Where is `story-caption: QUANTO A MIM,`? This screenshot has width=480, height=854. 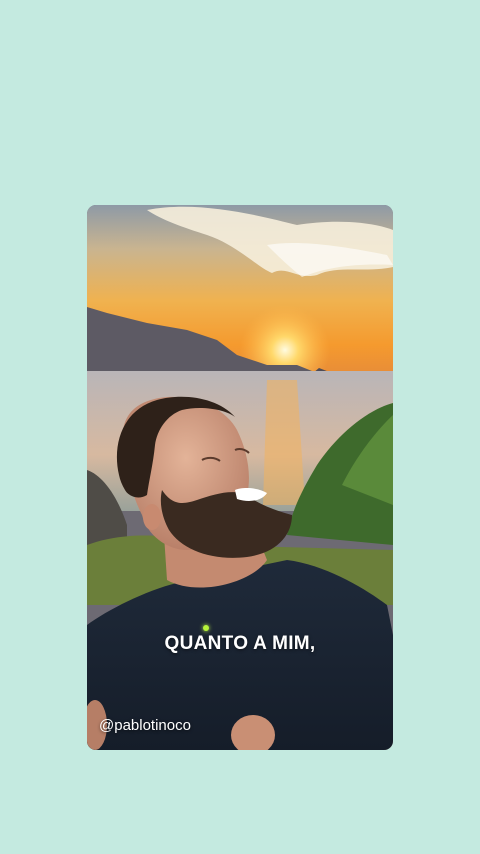
story-caption: QUANTO A MIM, is located at coordinates (240, 643).